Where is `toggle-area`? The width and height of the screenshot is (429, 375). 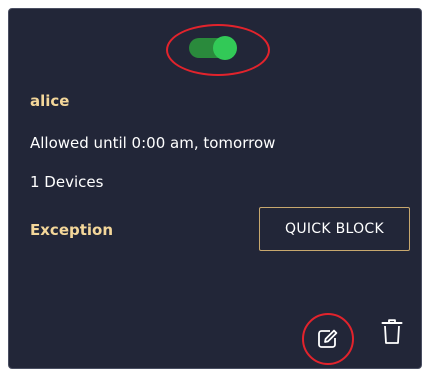
toggle-area is located at coordinates (218, 50).